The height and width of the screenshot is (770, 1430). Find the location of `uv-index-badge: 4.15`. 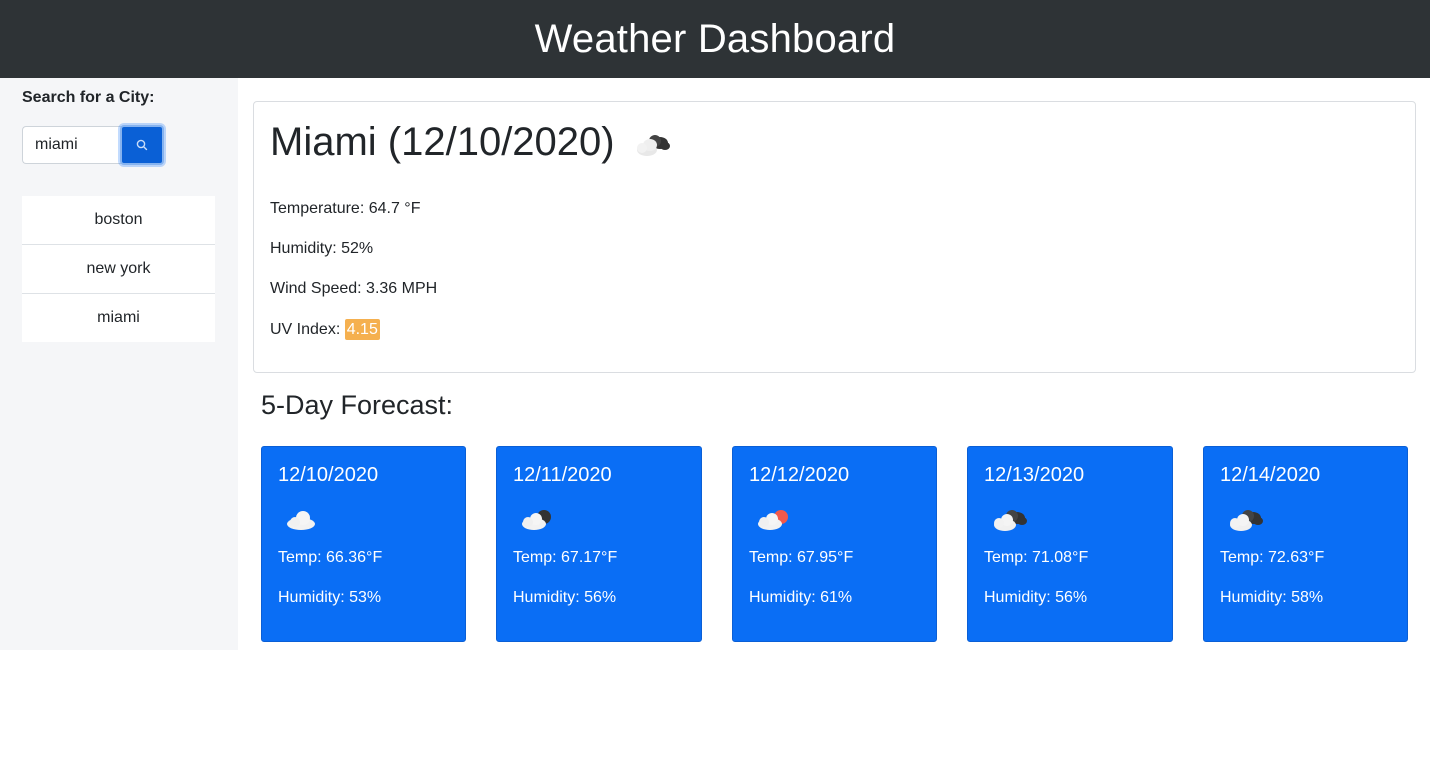

uv-index-badge: 4.15 is located at coordinates (362, 329).